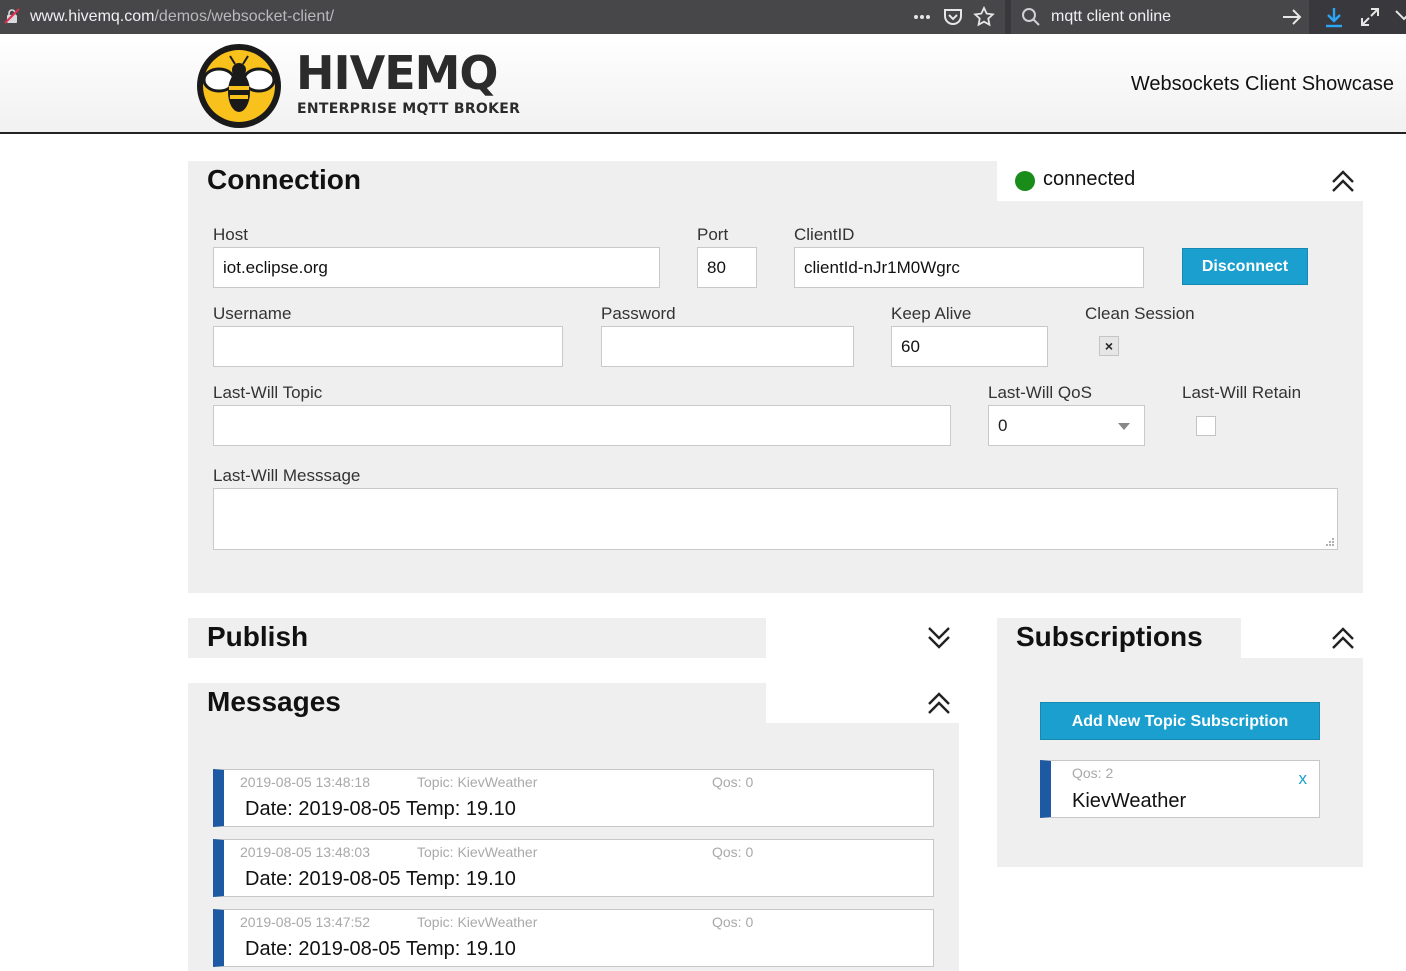  Describe the element at coordinates (239, 86) in the screenshot. I see `hivemq-bee-logo-icon` at that location.